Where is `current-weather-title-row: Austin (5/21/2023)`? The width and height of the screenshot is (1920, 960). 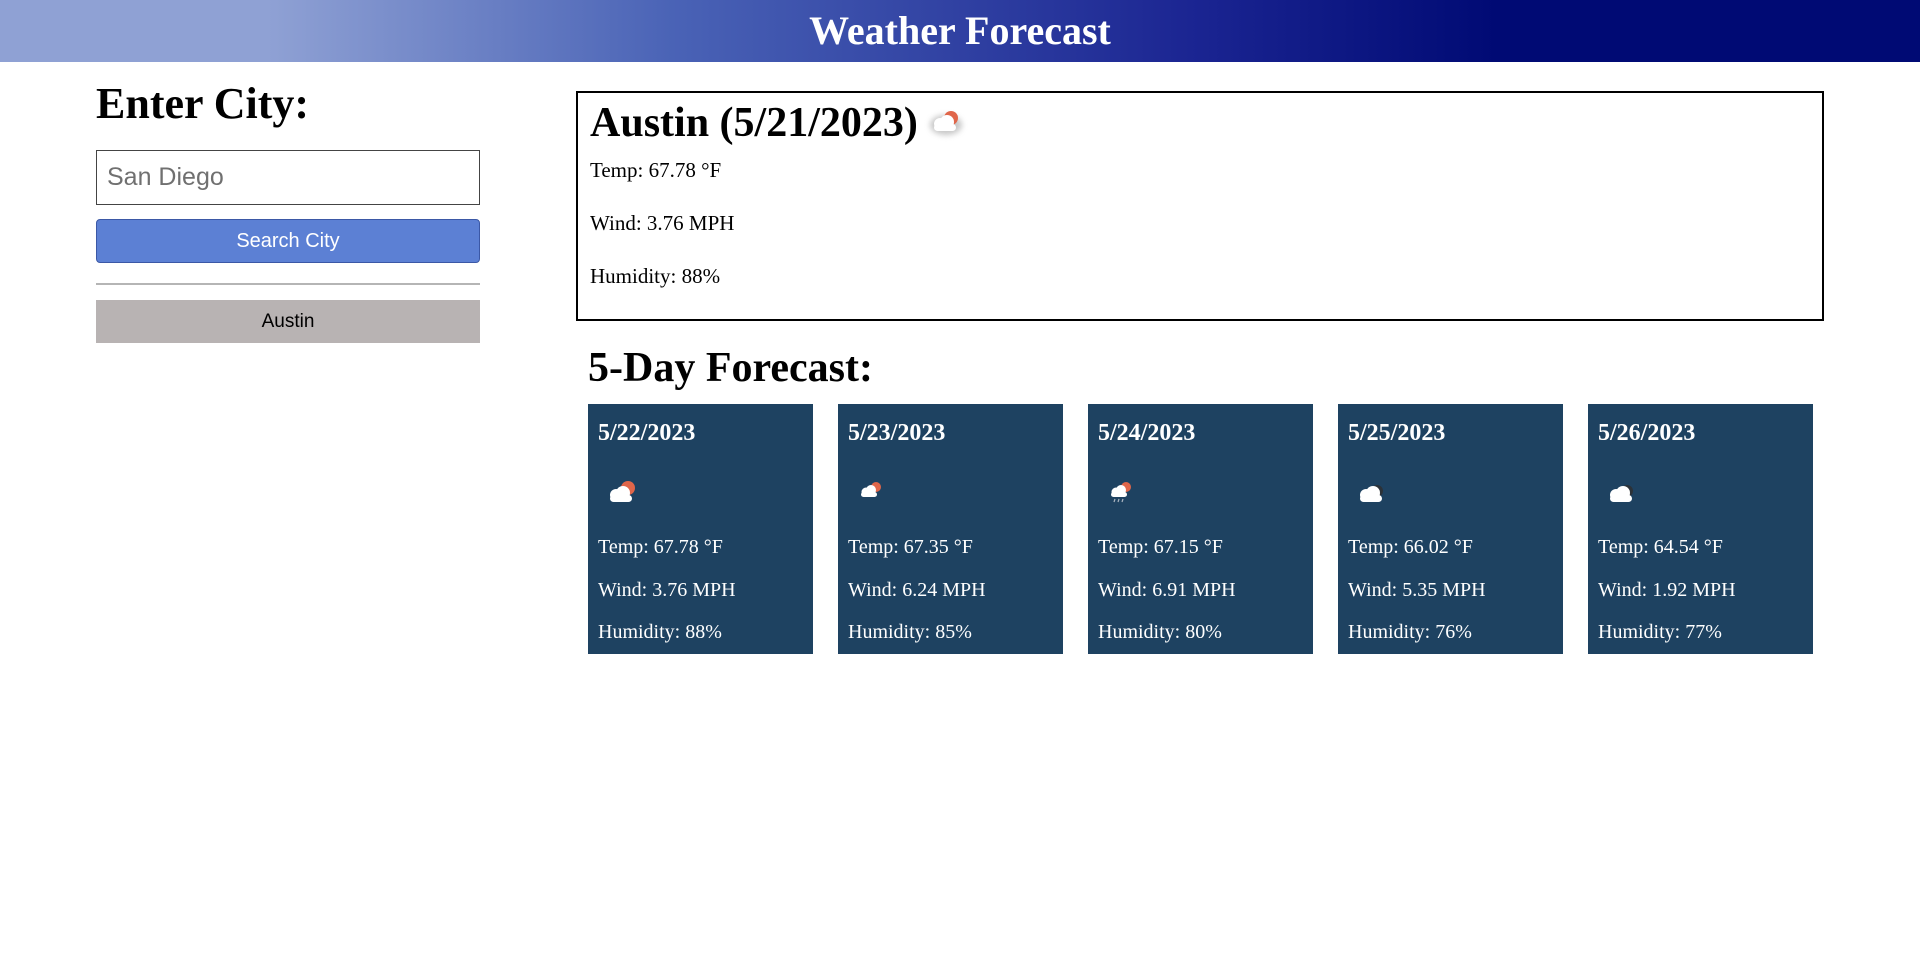
current-weather-title-row: Austin (5/21/2023) is located at coordinates (1200, 123).